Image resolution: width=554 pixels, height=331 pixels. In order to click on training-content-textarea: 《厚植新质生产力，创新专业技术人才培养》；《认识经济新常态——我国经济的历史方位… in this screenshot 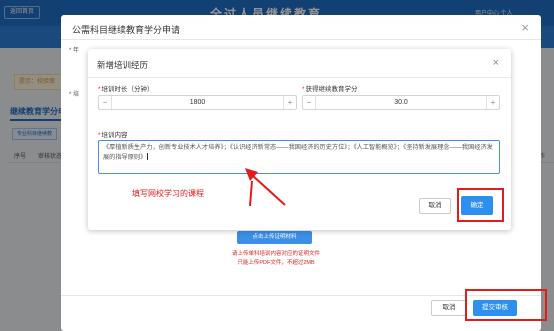, I will do `click(299, 157)`.